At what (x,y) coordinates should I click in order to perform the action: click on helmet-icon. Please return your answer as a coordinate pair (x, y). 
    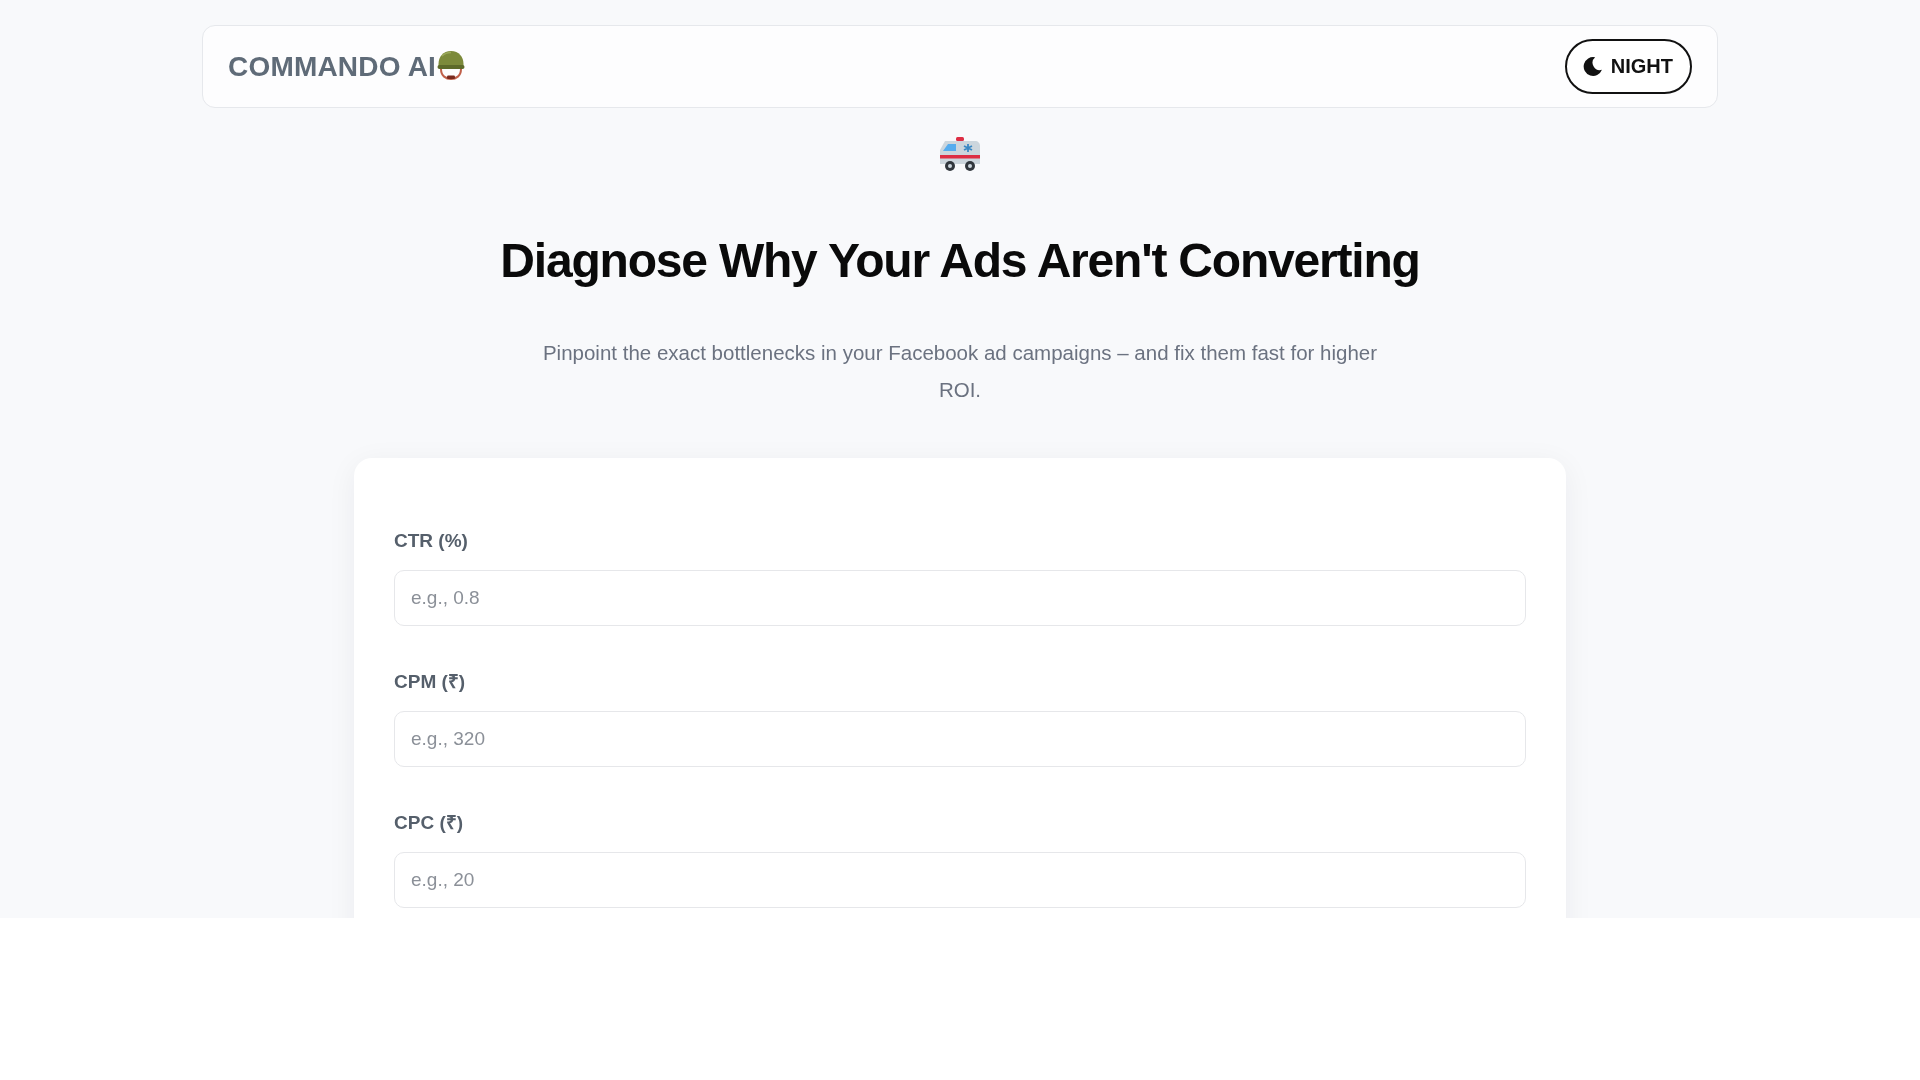
    Looking at the image, I should click on (451, 64).